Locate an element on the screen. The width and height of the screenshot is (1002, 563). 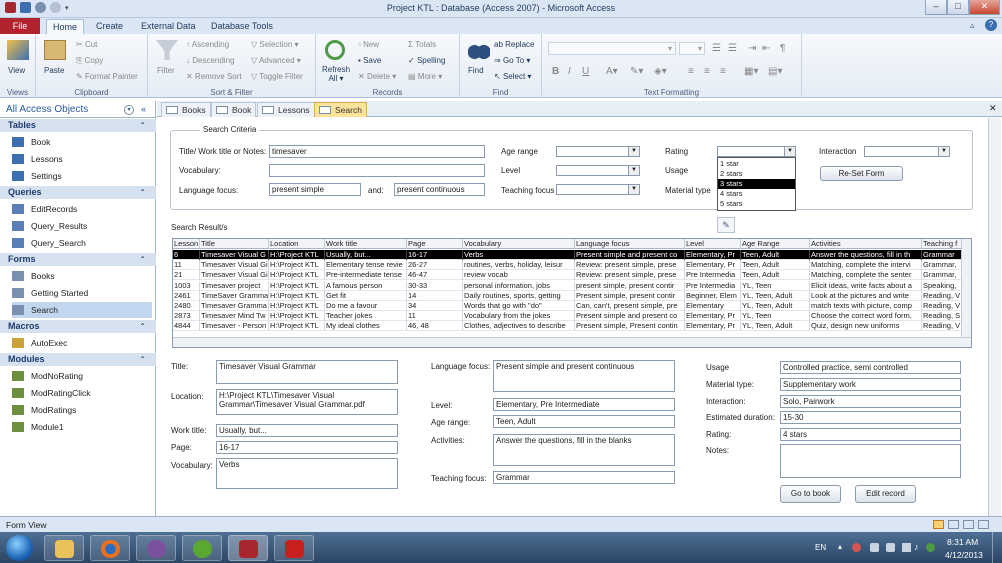
language-focus-2-input: present continuous is located at coordinates (439, 189).